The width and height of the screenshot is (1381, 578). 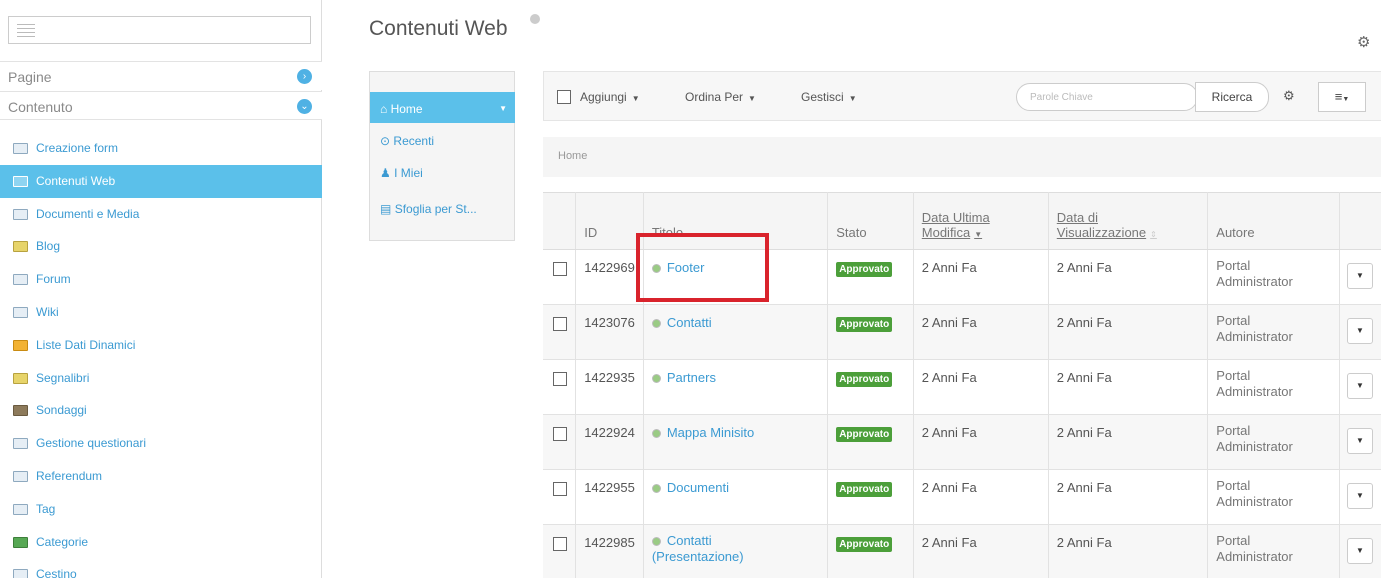 I want to click on header-modified-line1: Data Ultima, so click(x=955, y=217).